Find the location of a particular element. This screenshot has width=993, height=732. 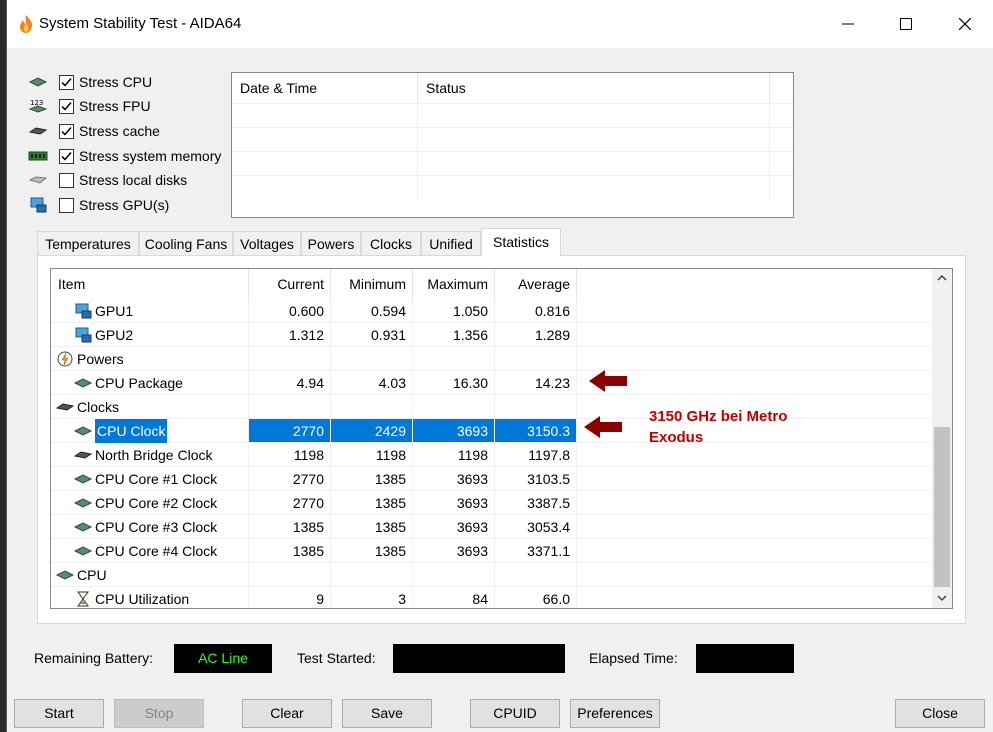

item-label: North Bridge Clock is located at coordinates (154, 454).